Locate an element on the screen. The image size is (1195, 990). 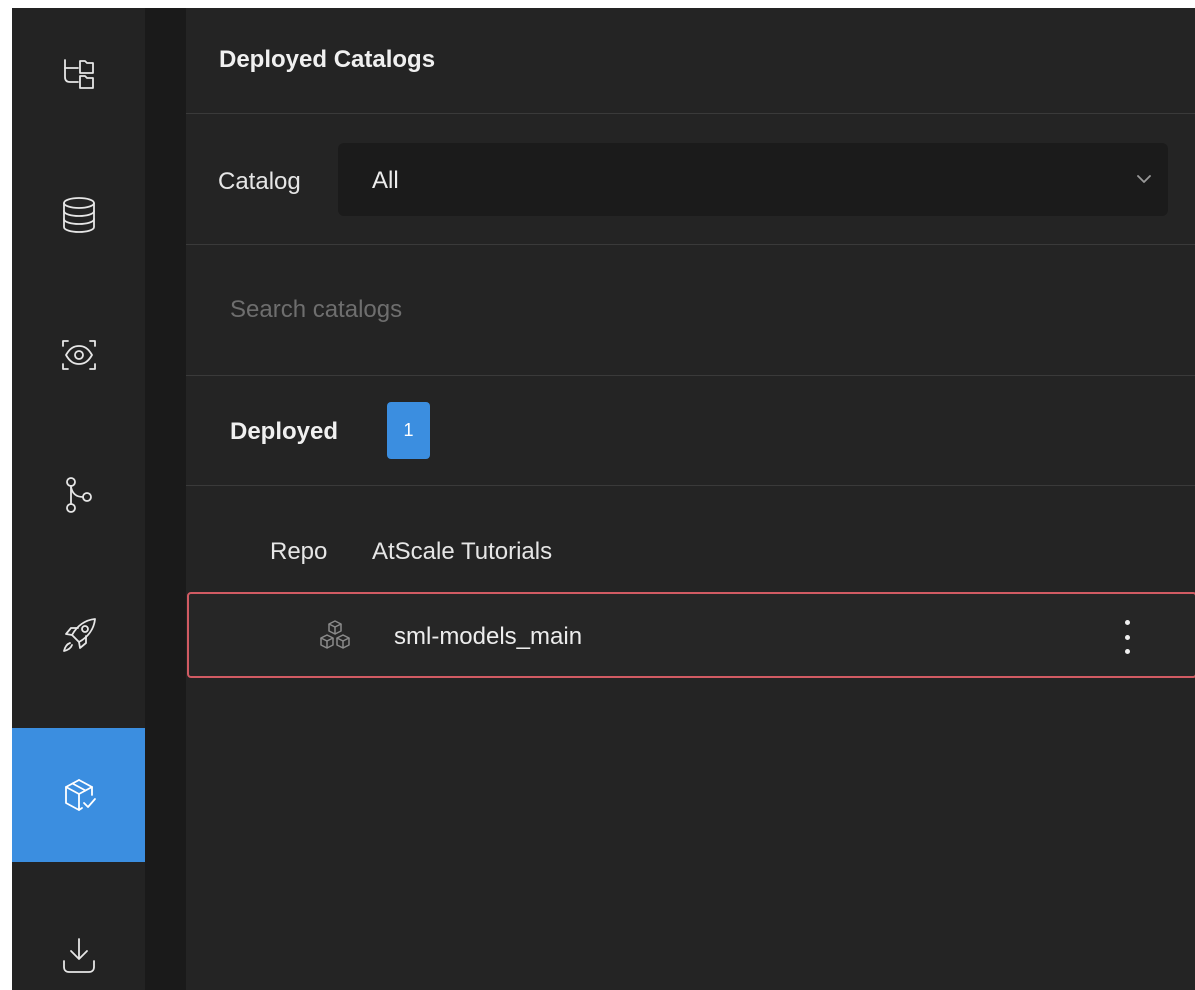
catalog-name: sml-models_main is located at coordinates (488, 636).